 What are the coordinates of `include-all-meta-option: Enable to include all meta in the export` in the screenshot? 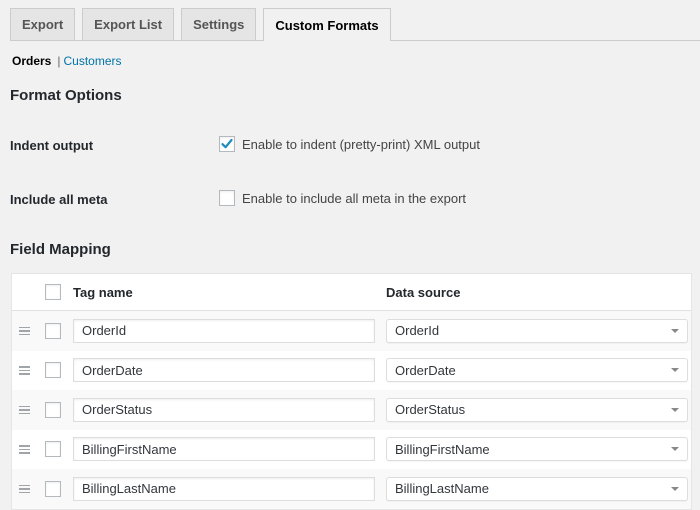 It's located at (342, 198).